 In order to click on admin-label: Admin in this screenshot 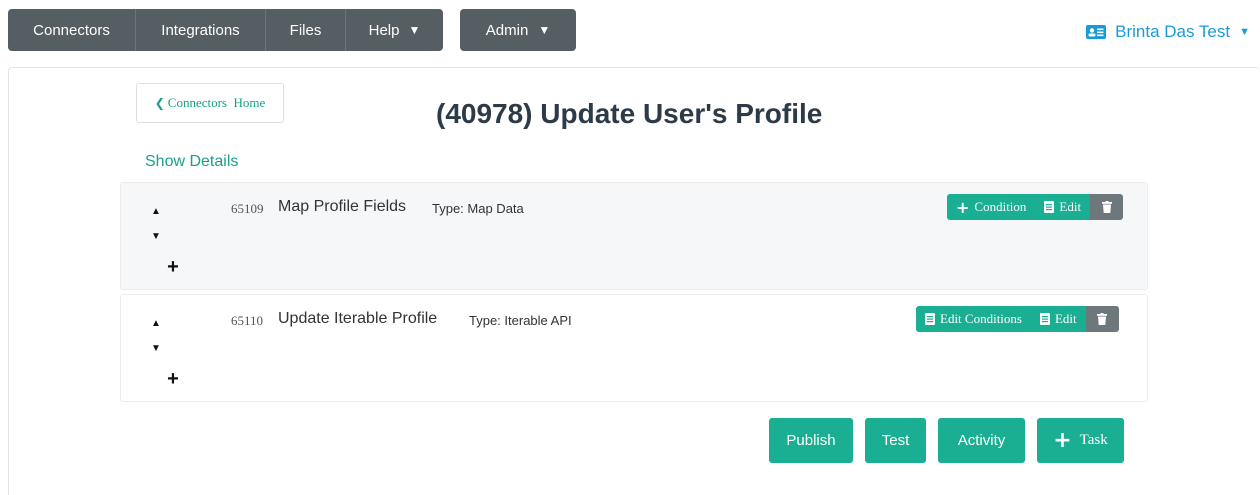, I will do `click(507, 30)`.